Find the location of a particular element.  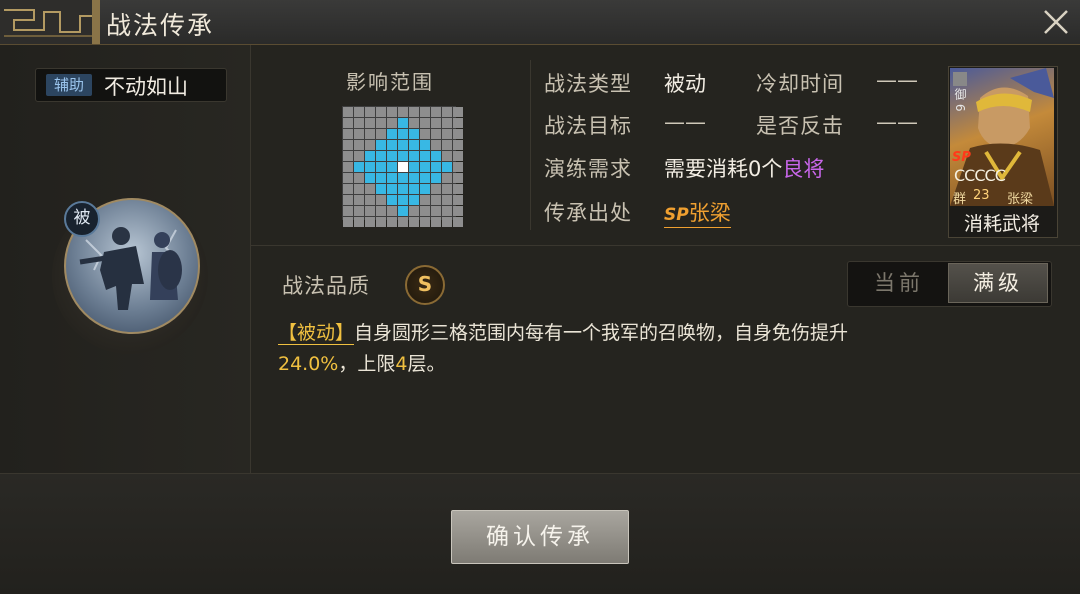

title-bar: 战法传承 is located at coordinates (540, 22).